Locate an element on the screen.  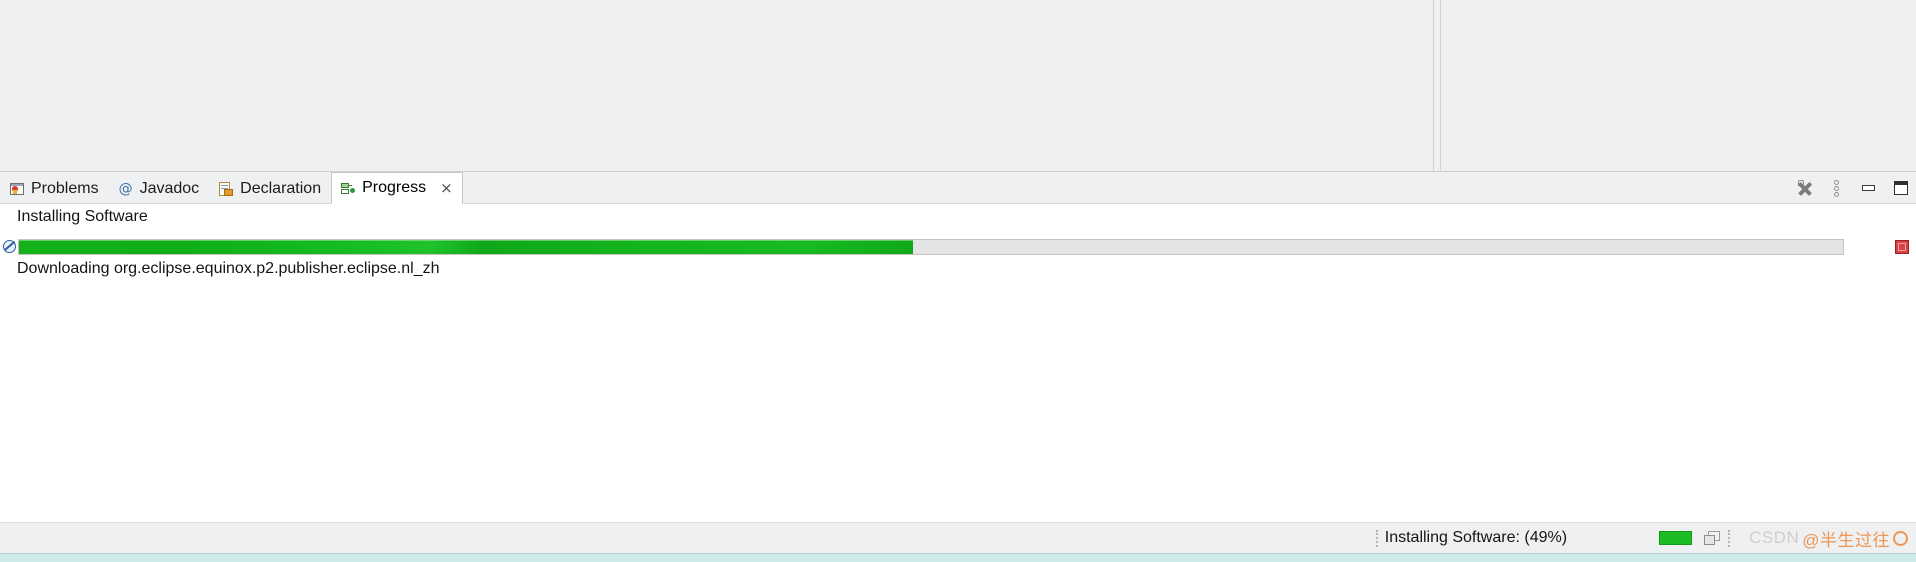
editor-pane-right is located at coordinates (1678, 85).